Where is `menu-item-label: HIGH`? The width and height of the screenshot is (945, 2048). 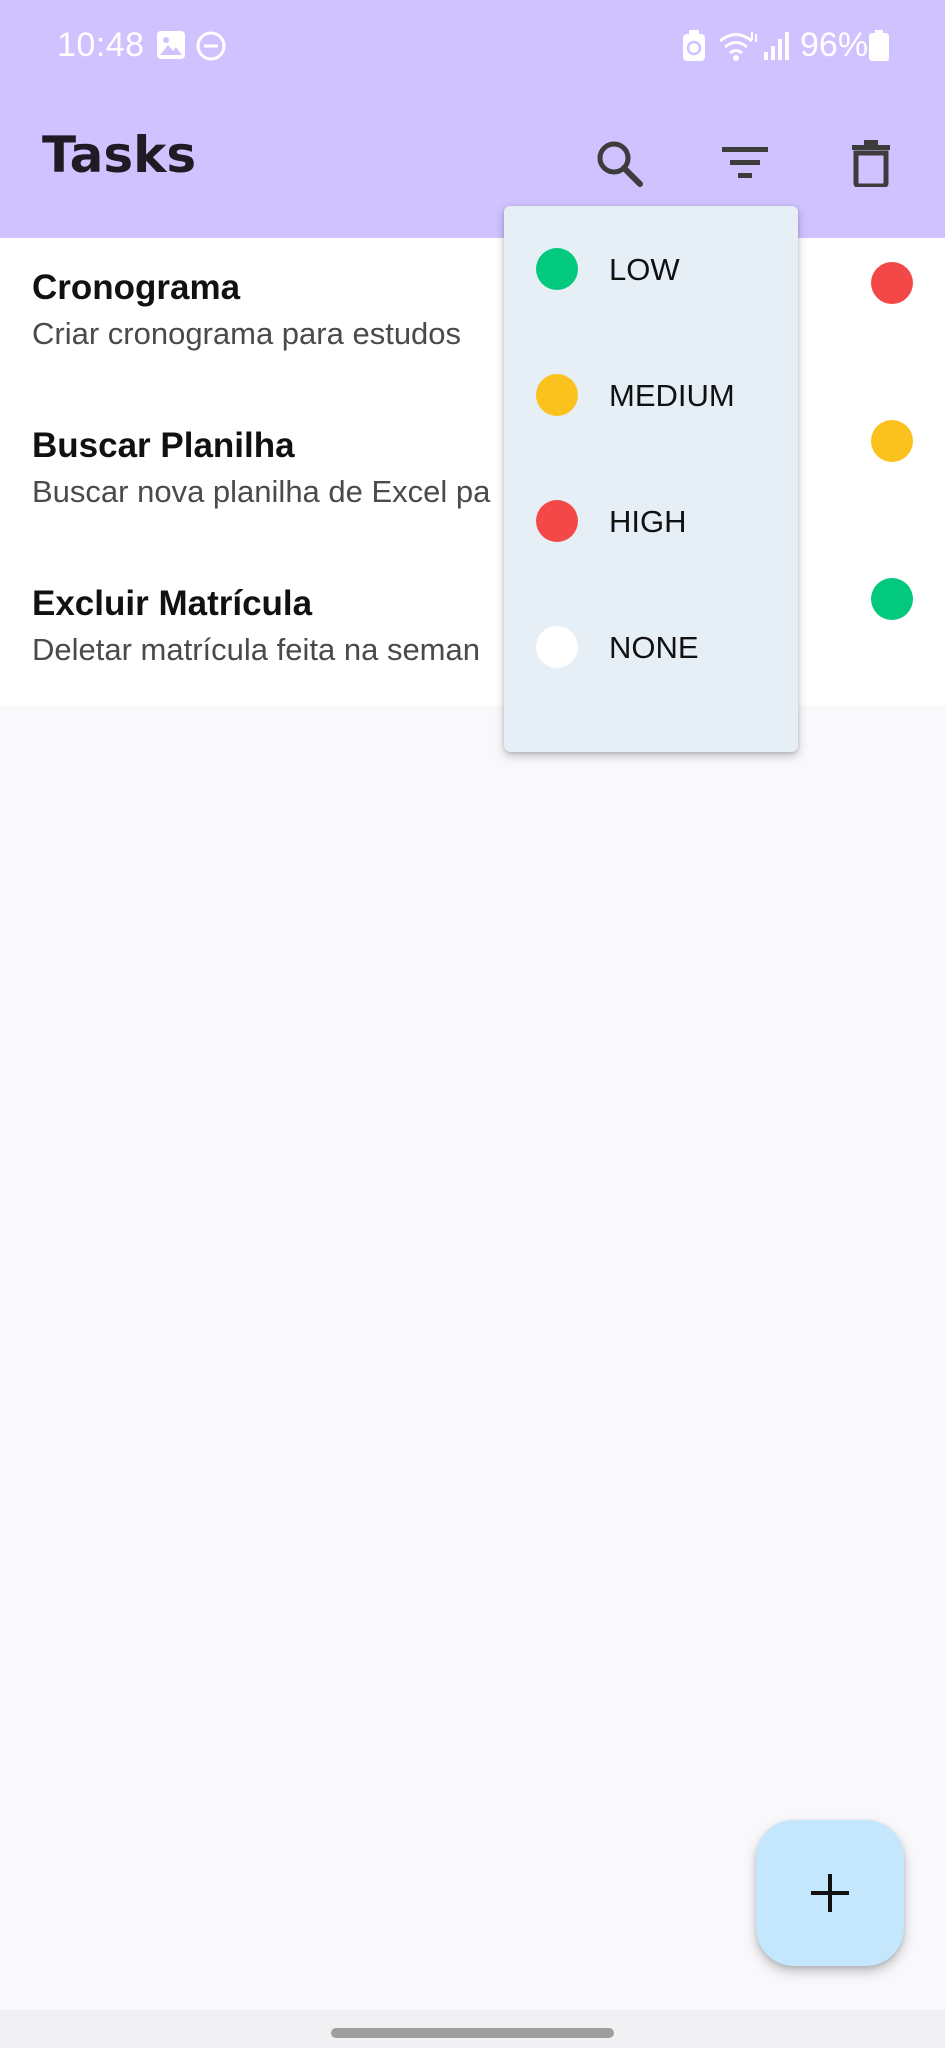
menu-item-label: HIGH is located at coordinates (648, 521).